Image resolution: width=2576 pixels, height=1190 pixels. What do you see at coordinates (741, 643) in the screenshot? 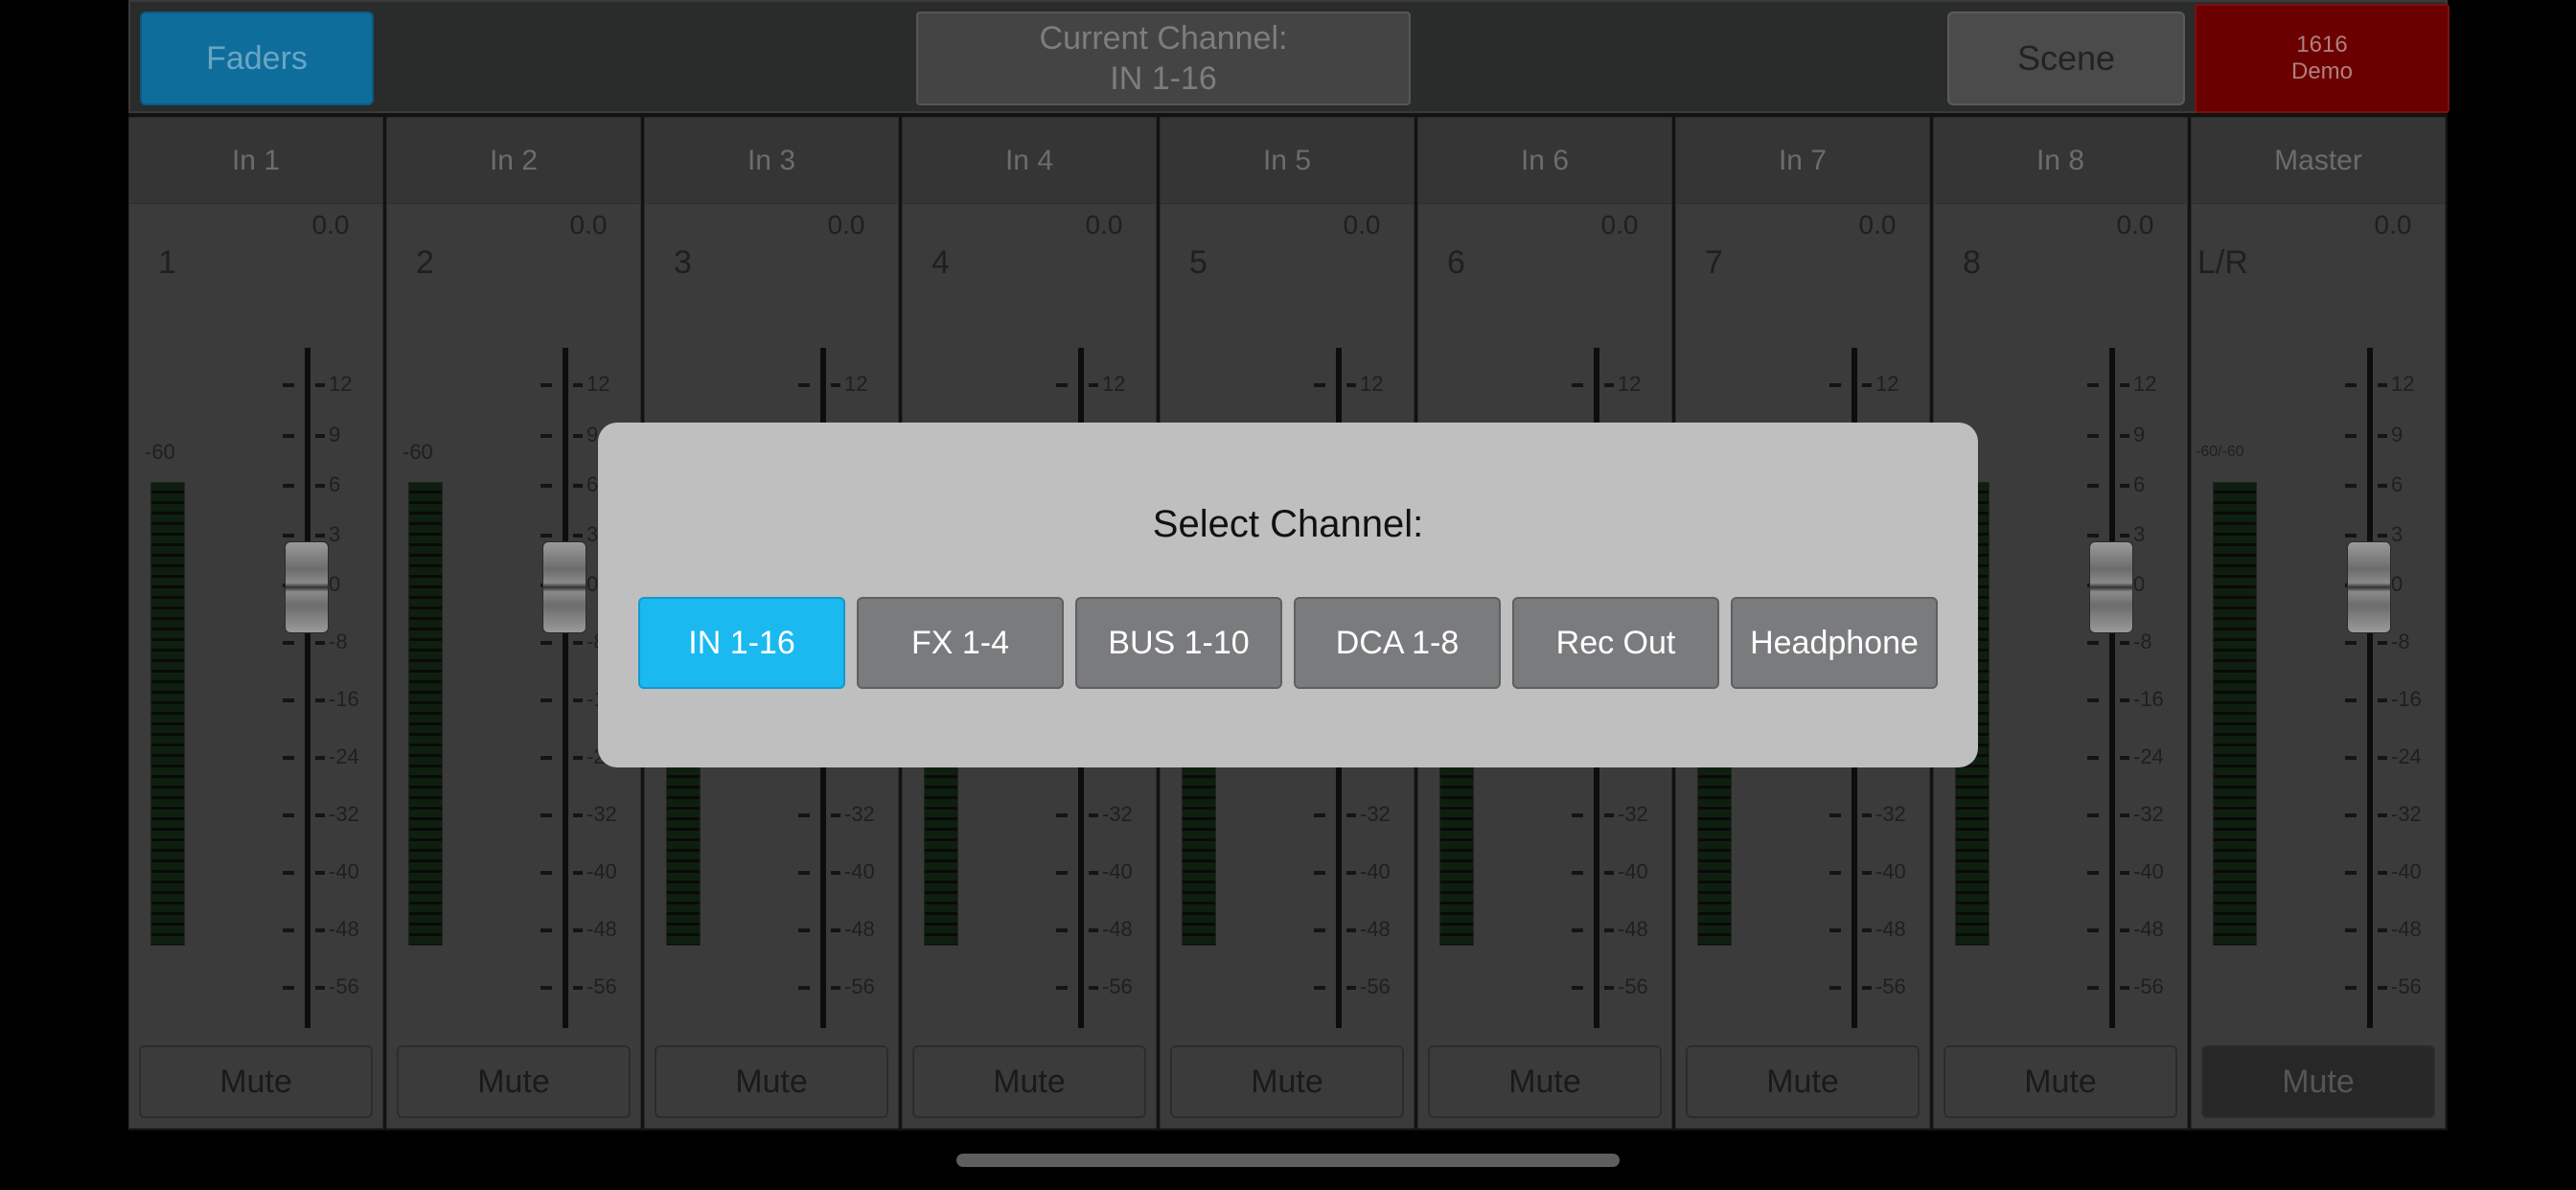
I see `option-in-1-16: IN 1-16` at bounding box center [741, 643].